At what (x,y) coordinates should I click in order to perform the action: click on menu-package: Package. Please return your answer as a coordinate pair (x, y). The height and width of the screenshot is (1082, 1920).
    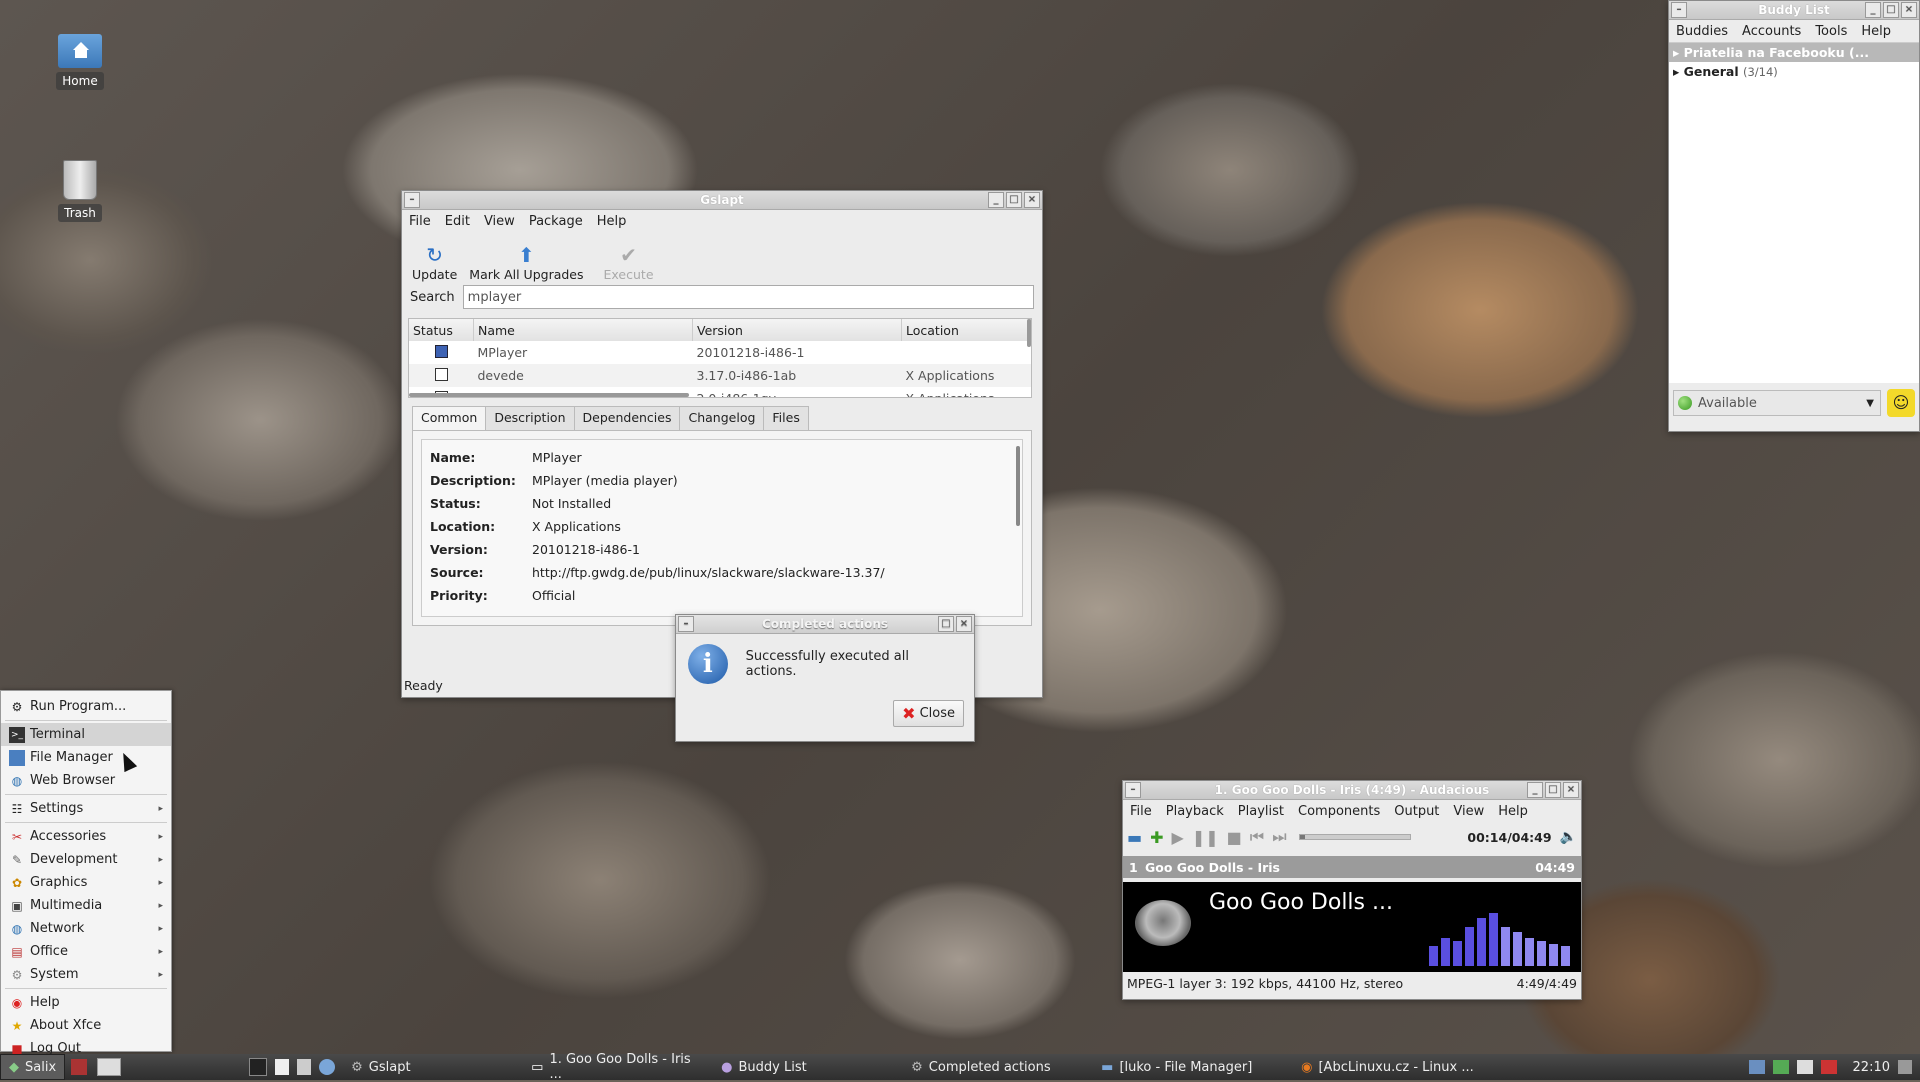
    Looking at the image, I should click on (556, 221).